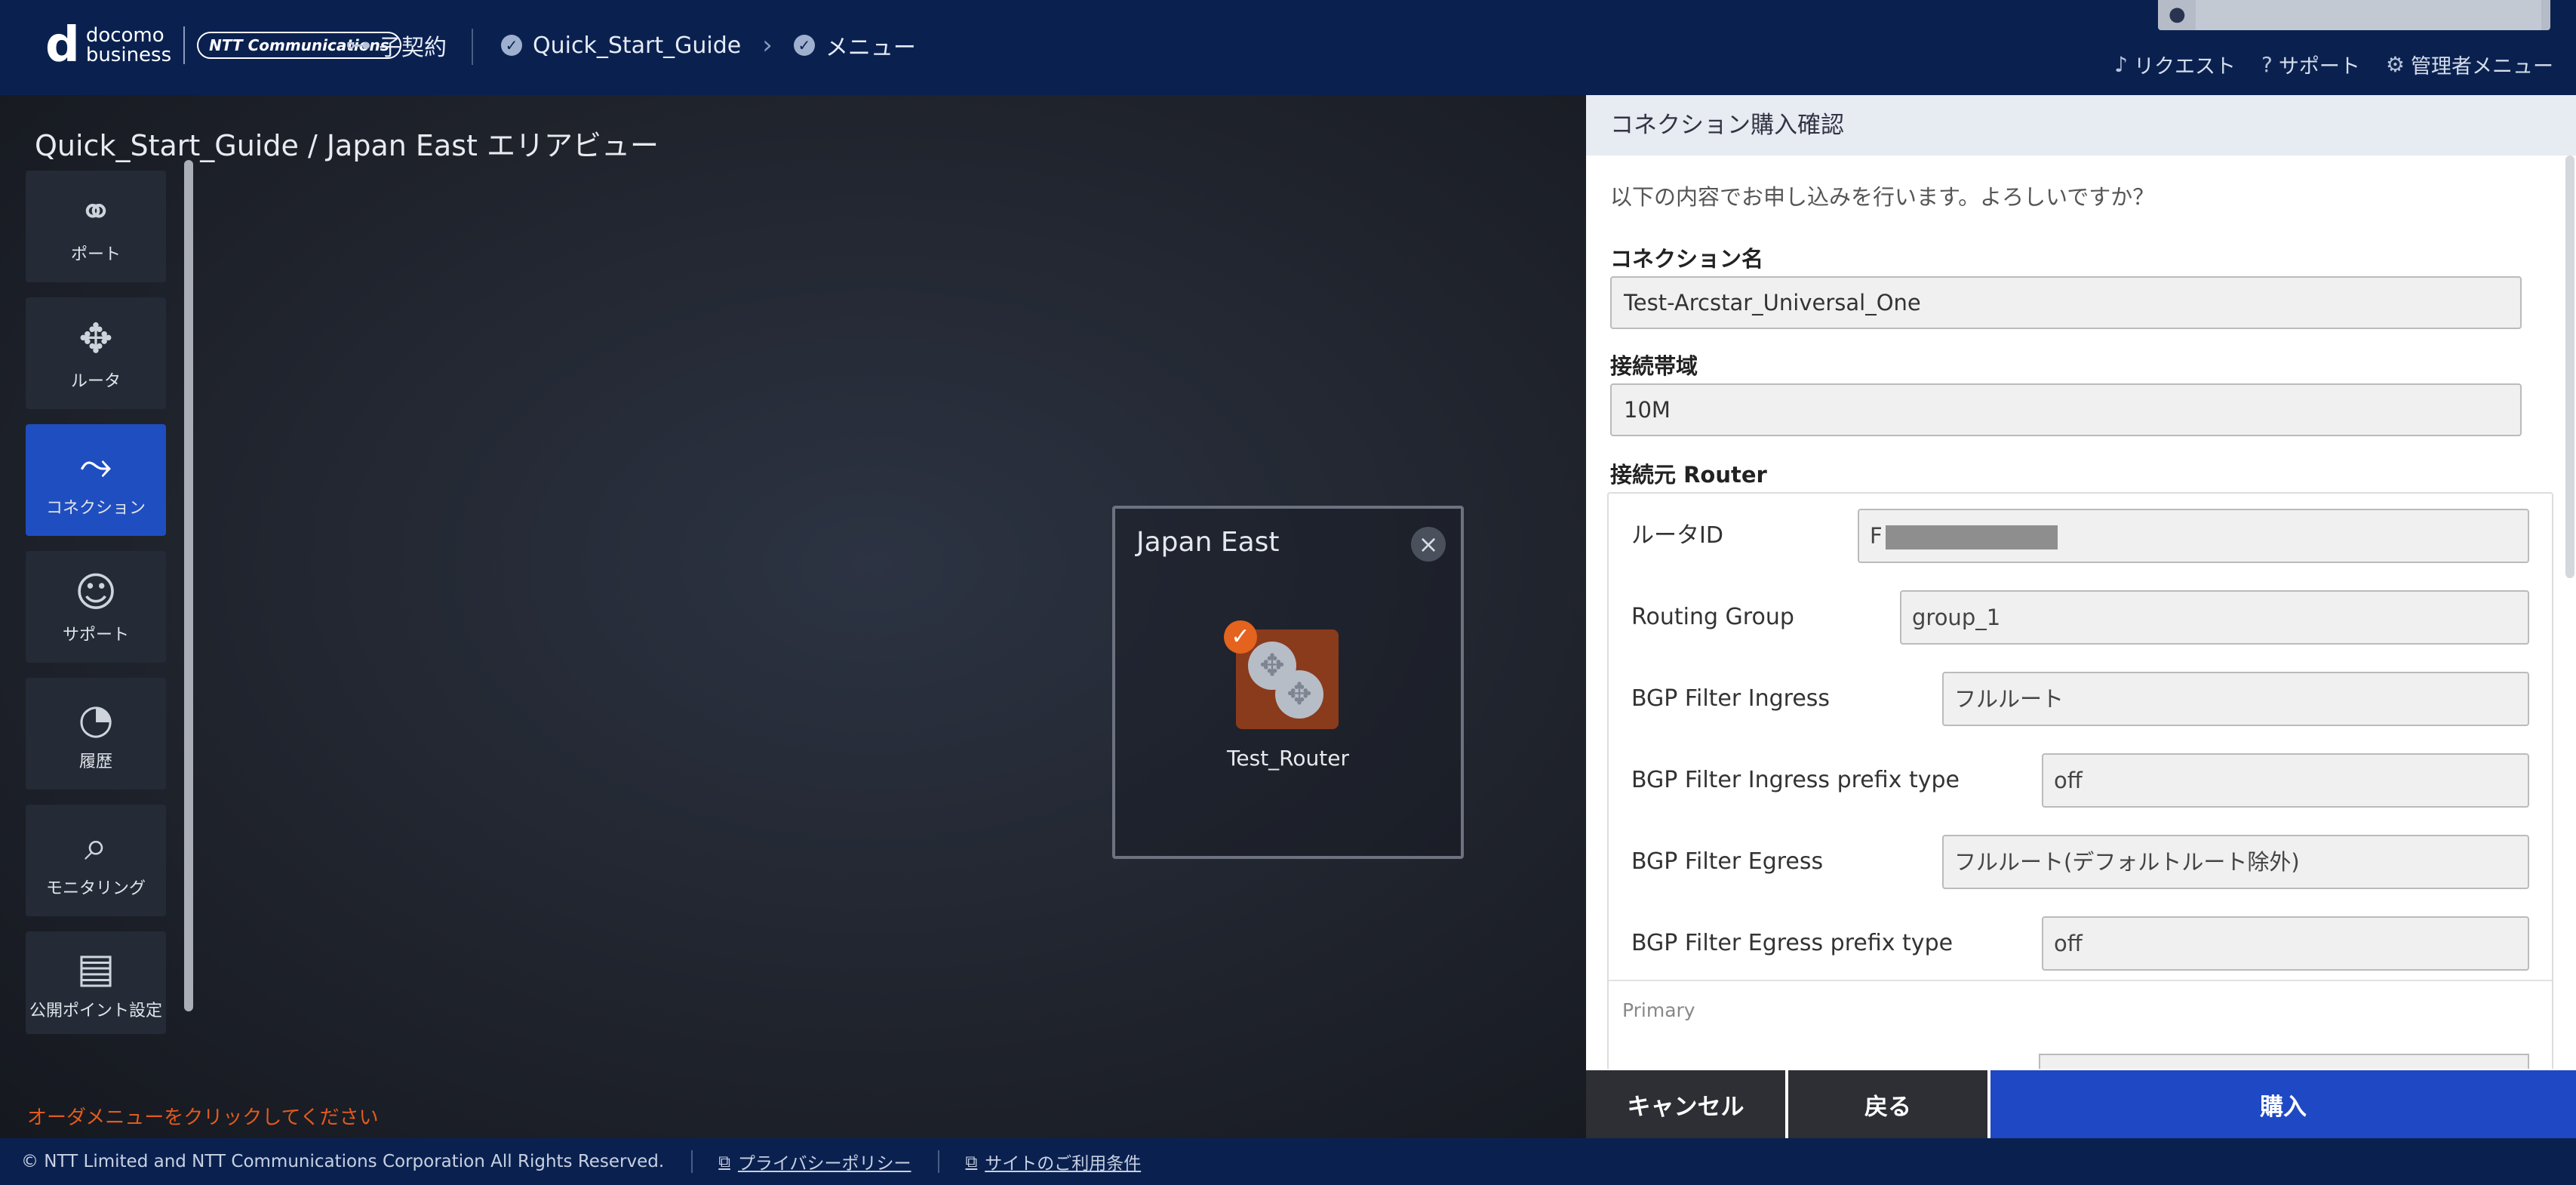 This screenshot has width=2576, height=1185. I want to click on support-link: ? サポート, so click(2310, 64).